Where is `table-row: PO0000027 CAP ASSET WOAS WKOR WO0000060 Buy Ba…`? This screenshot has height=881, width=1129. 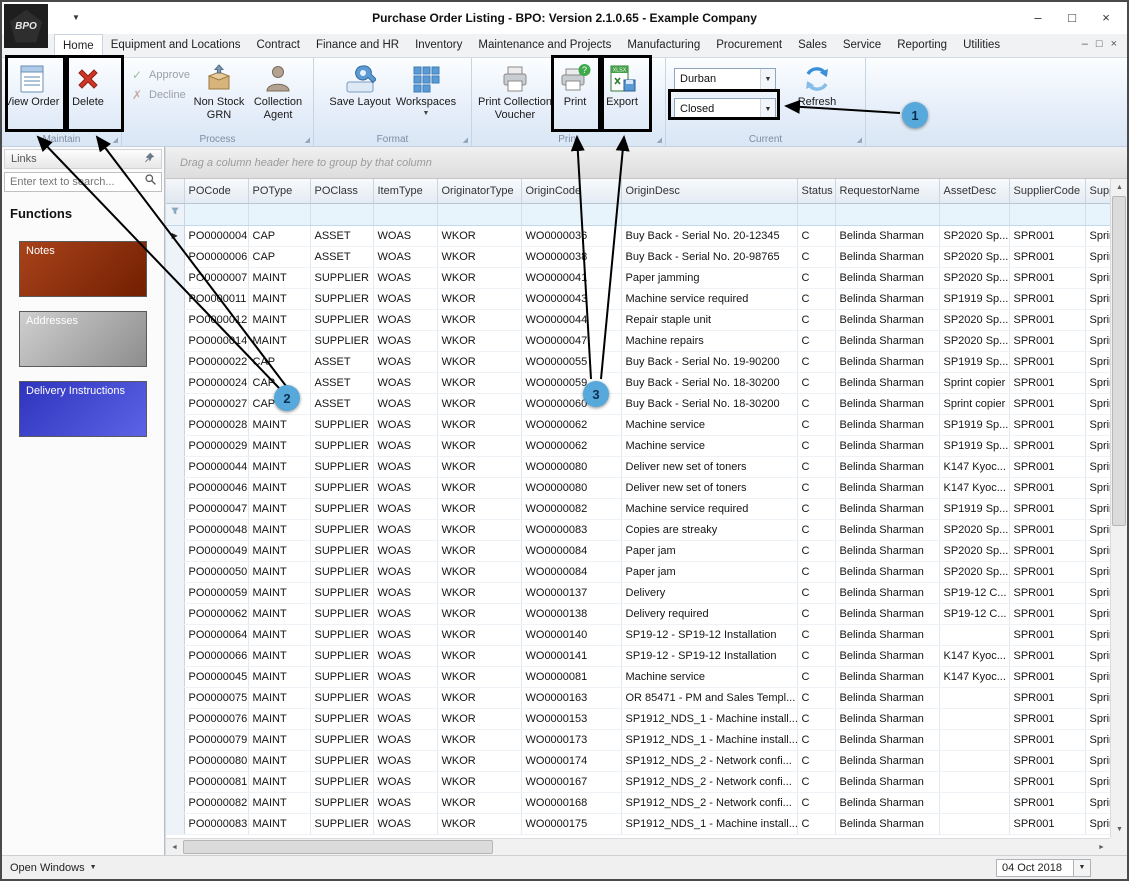 table-row: PO0000027 CAP ASSET WOAS WKOR WO0000060 Buy Ba… is located at coordinates (638, 404).